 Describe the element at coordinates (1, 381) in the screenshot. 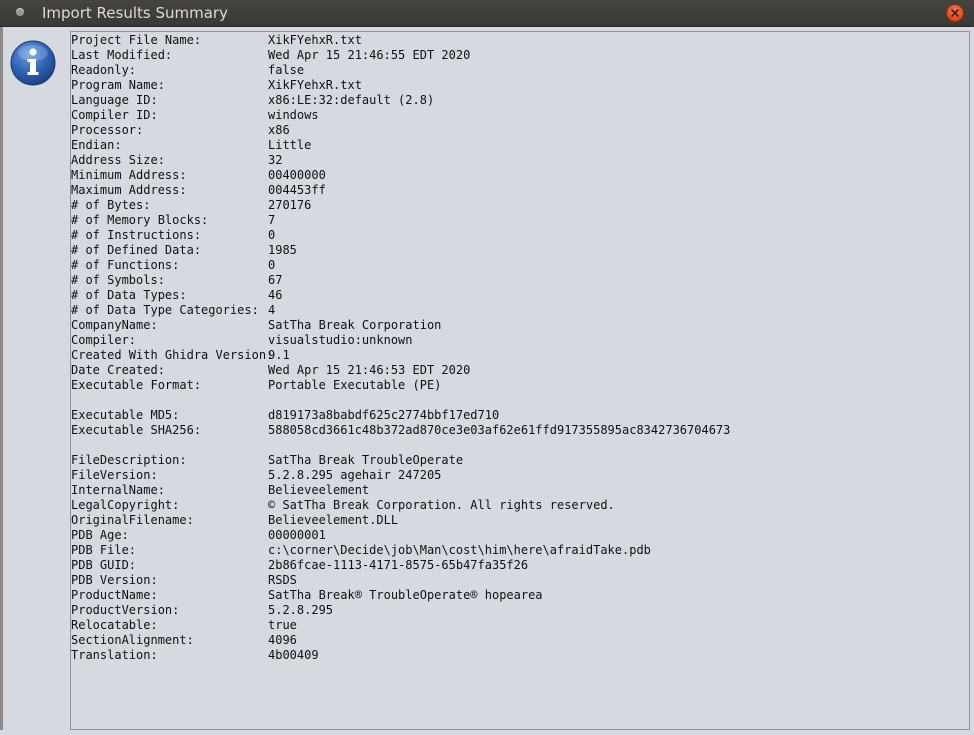

I see `window-left-border` at that location.